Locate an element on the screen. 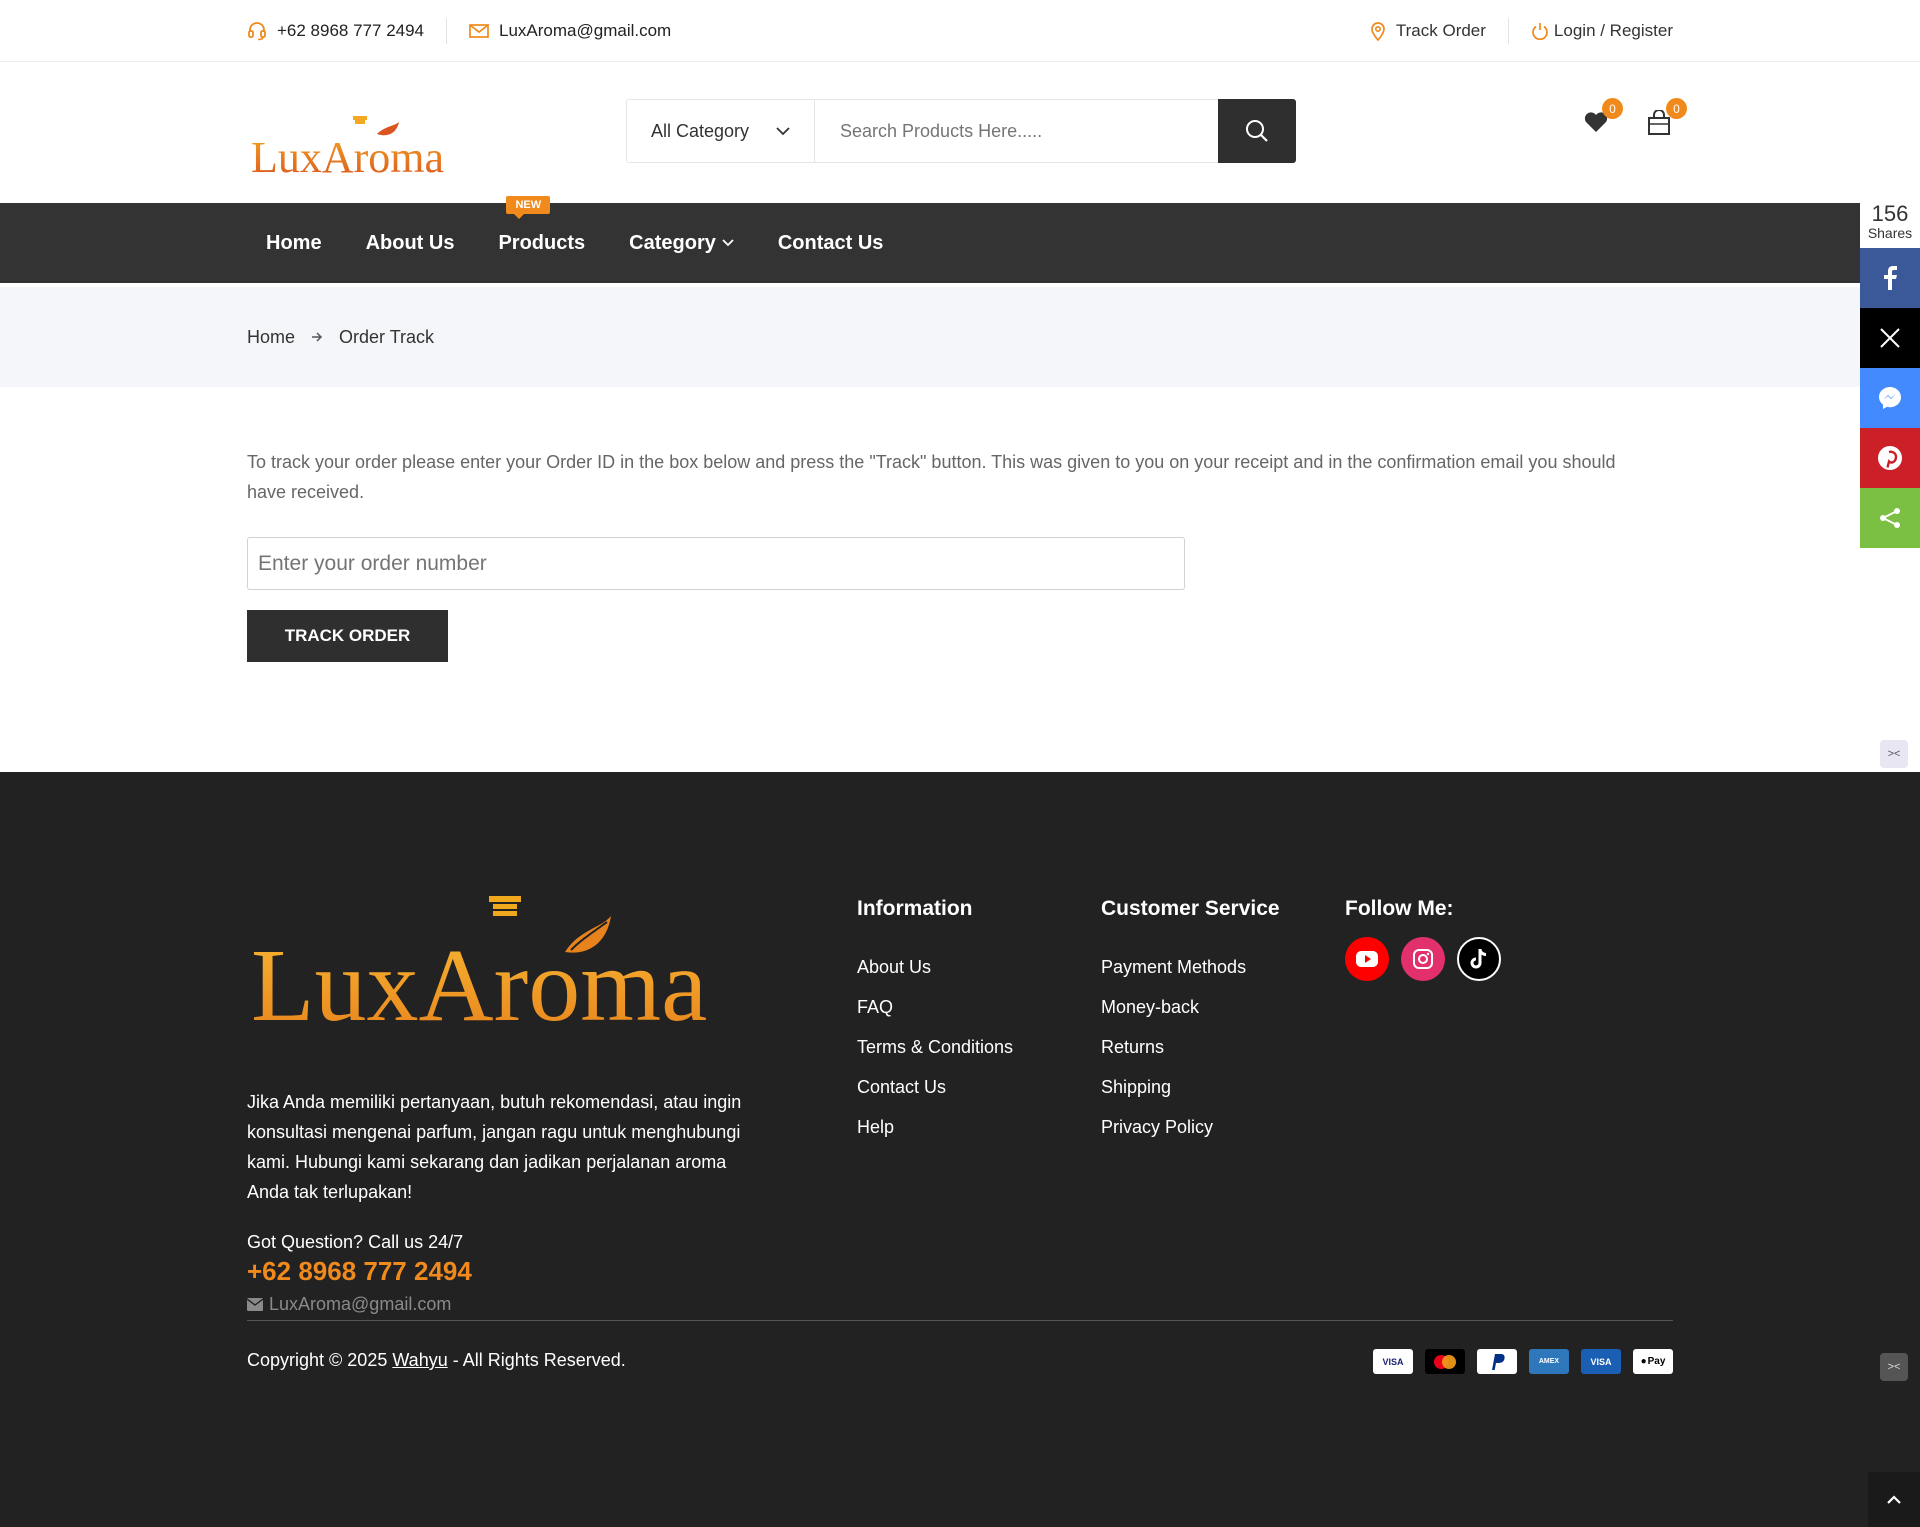  footer-link-returns: Returns is located at coordinates (1132, 1047).